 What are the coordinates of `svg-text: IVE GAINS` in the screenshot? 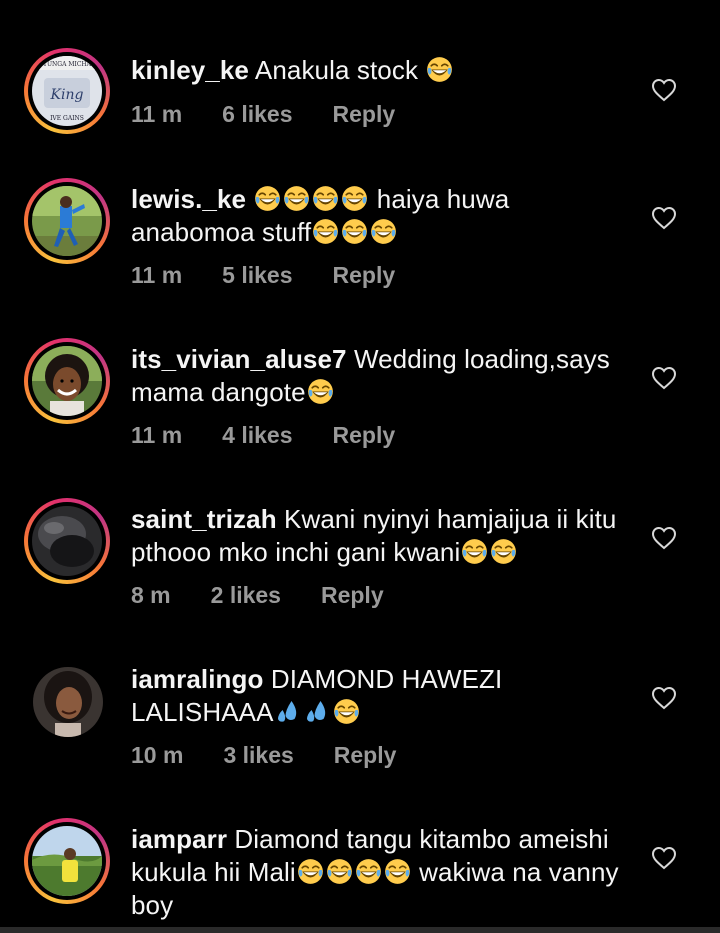 It's located at (67, 118).